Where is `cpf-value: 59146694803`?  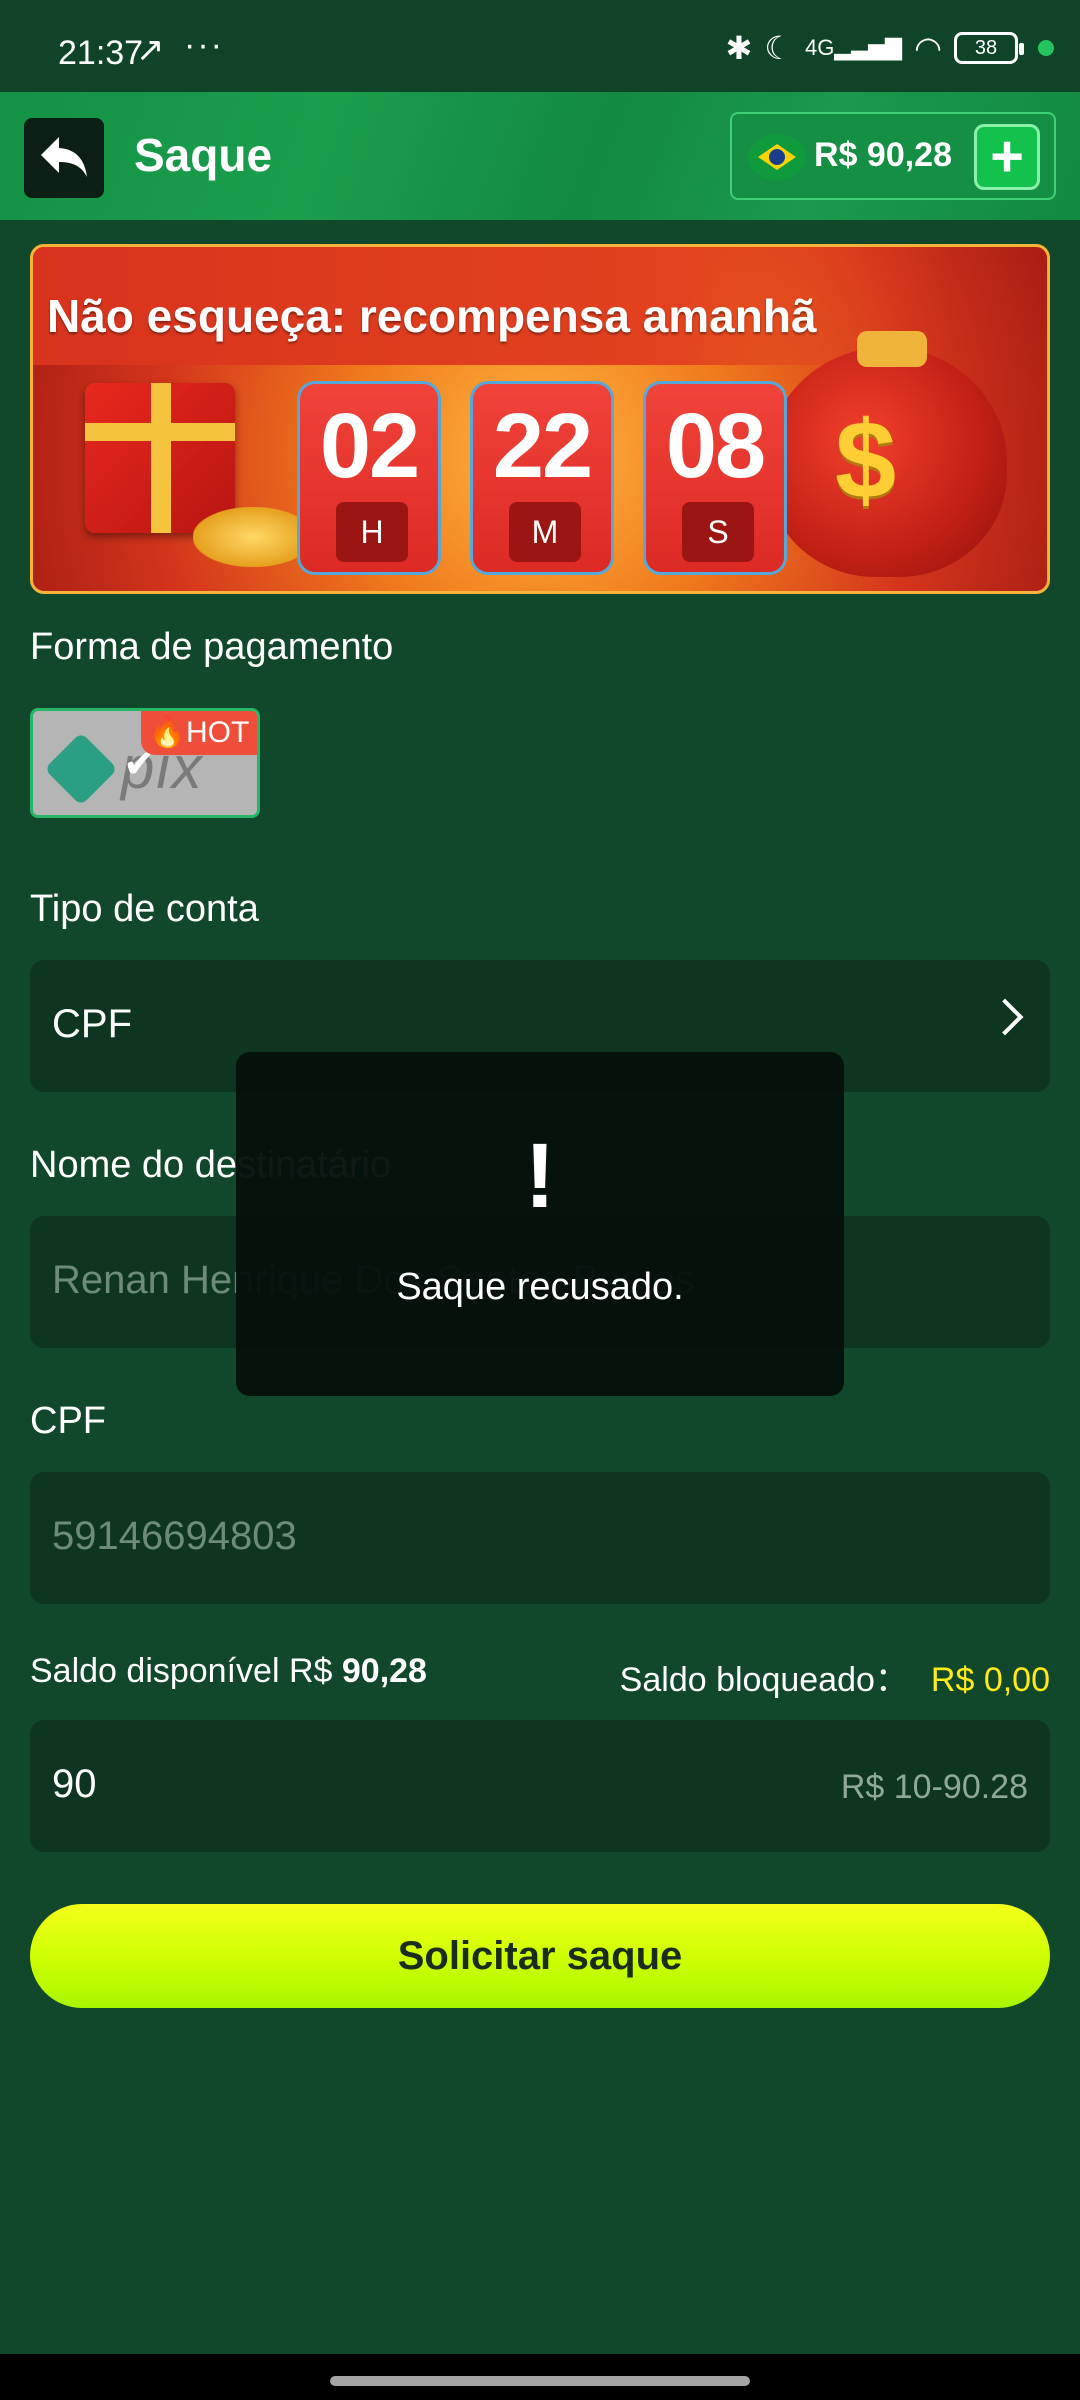 cpf-value: 59146694803 is located at coordinates (174, 1536).